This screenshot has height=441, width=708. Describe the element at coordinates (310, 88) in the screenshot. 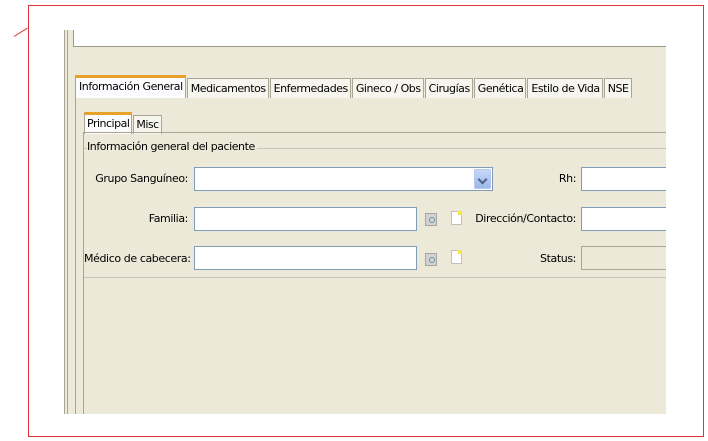

I see `tab-enfermedades: Enfermedades` at that location.